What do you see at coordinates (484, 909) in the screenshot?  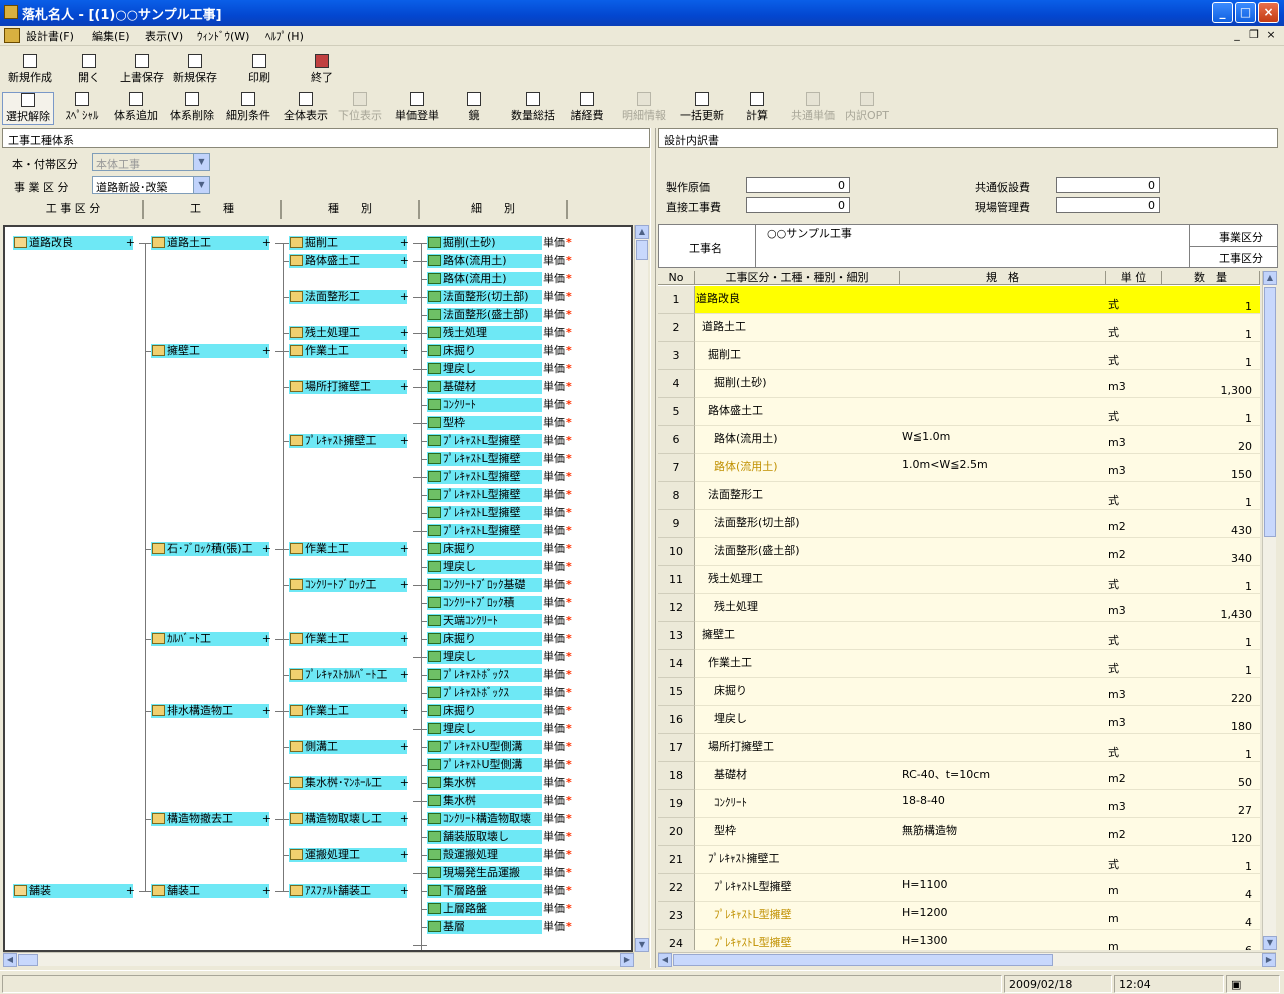 I see `tree-node-saibetsu: 上層路盤` at bounding box center [484, 909].